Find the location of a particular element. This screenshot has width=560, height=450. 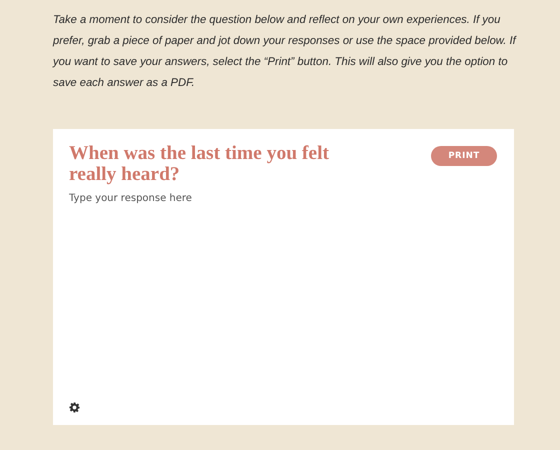

question-heading: When was the last time you felt really heard? is located at coordinates (199, 164).